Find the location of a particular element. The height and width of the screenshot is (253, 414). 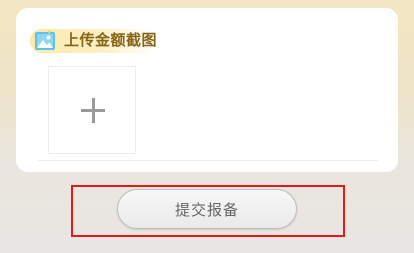

submit-button-label: 提交报备 is located at coordinates (206, 209).